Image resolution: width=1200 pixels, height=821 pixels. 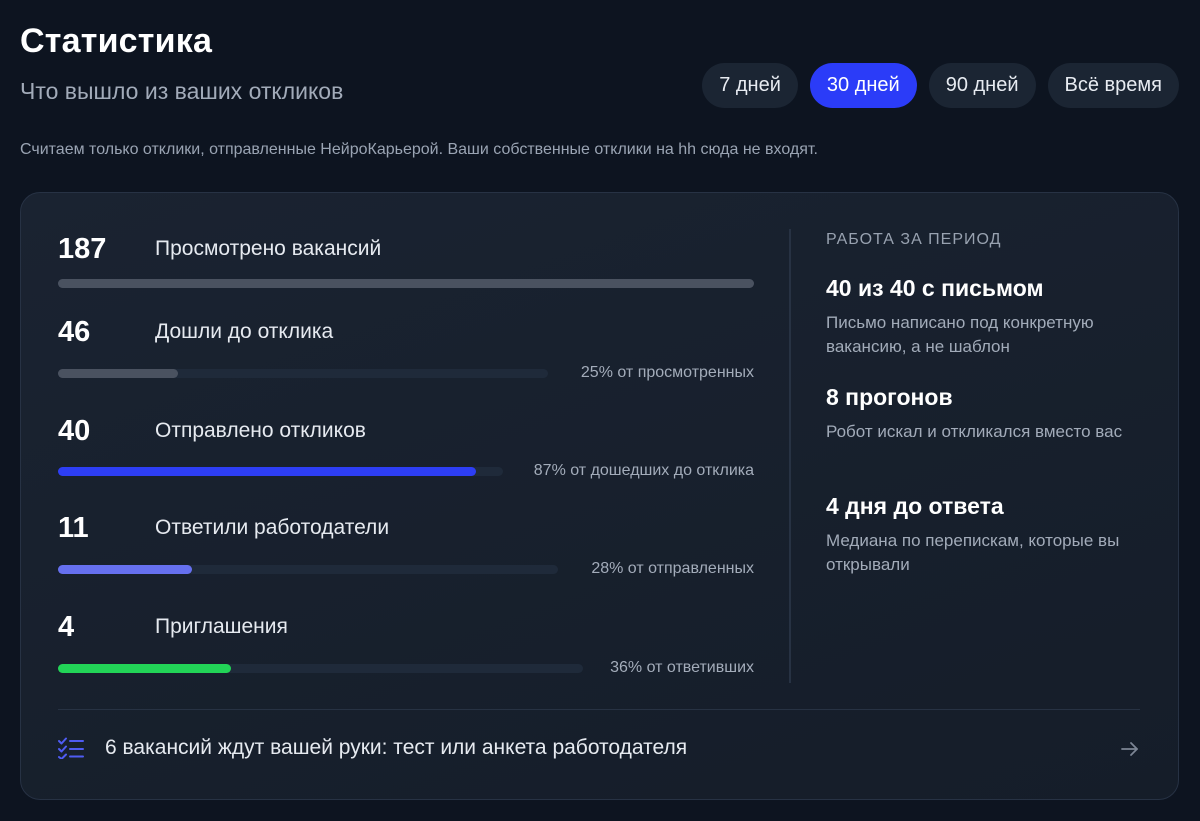 What do you see at coordinates (863, 85) in the screenshot?
I see `period-30-days: 30 дней` at bounding box center [863, 85].